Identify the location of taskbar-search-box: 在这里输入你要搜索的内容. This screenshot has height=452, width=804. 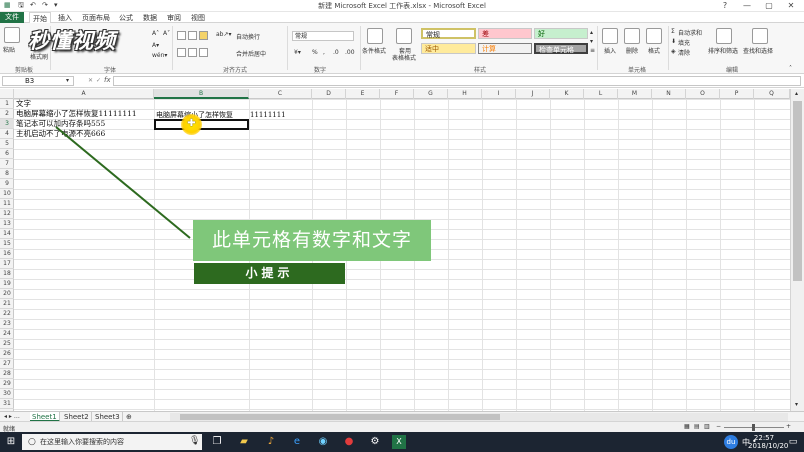
(112, 442).